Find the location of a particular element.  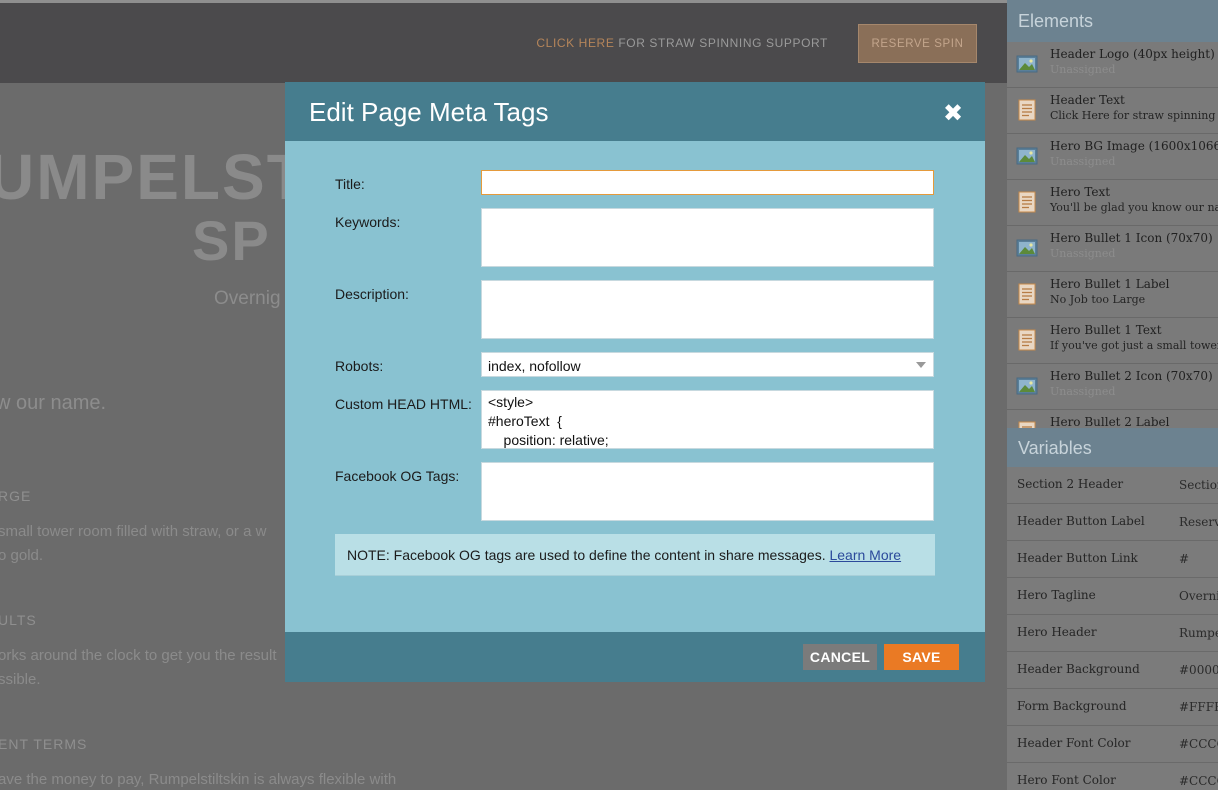

support-suffix: FOR STRAW SPINNING SUPPORT is located at coordinates (721, 43).